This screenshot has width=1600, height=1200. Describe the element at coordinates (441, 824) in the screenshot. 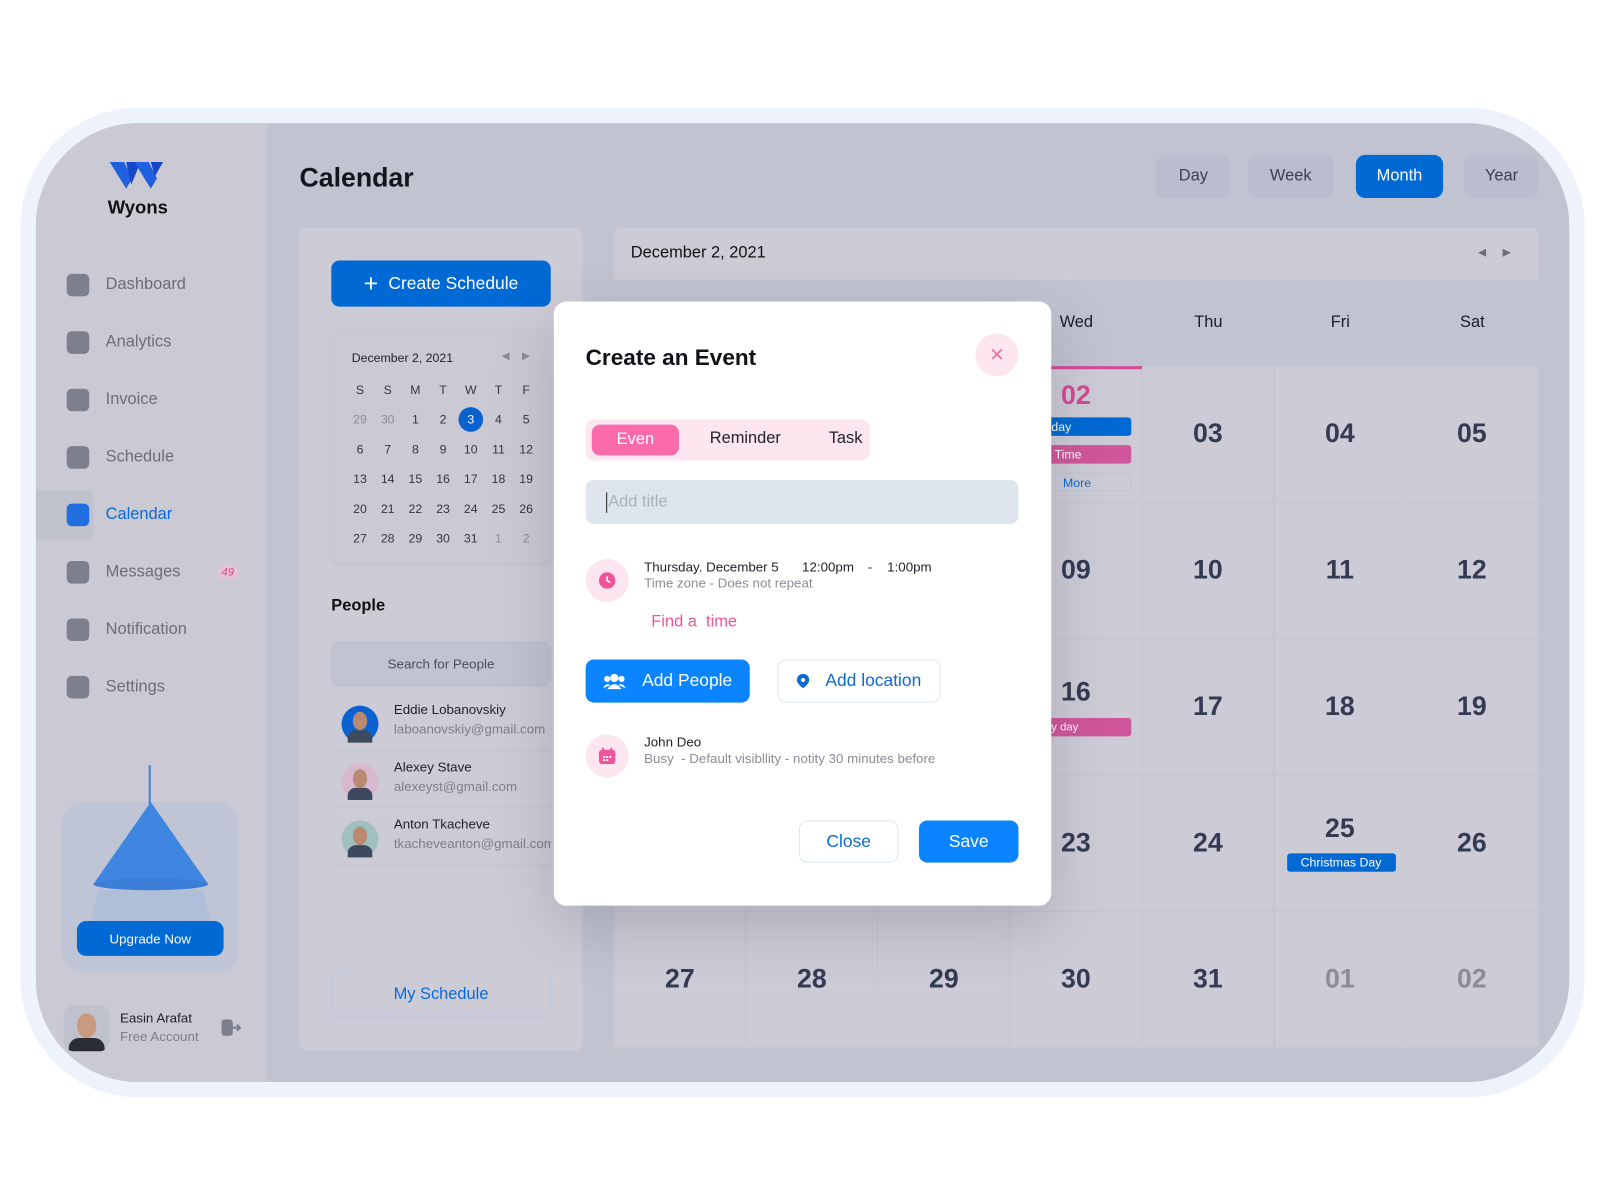

I see `person-name: Anton Tkacheve` at that location.